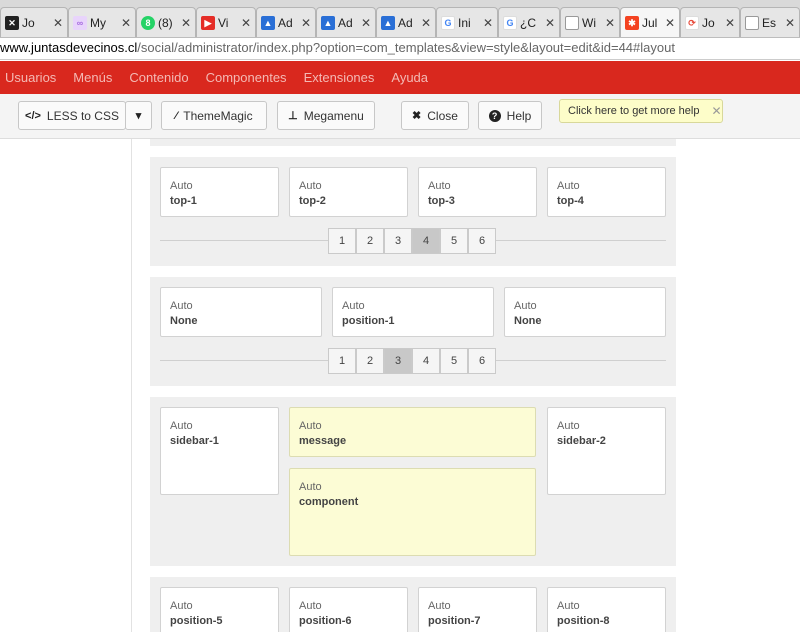  Describe the element at coordinates (519, 115) in the screenshot. I see `help-label: Help` at that location.